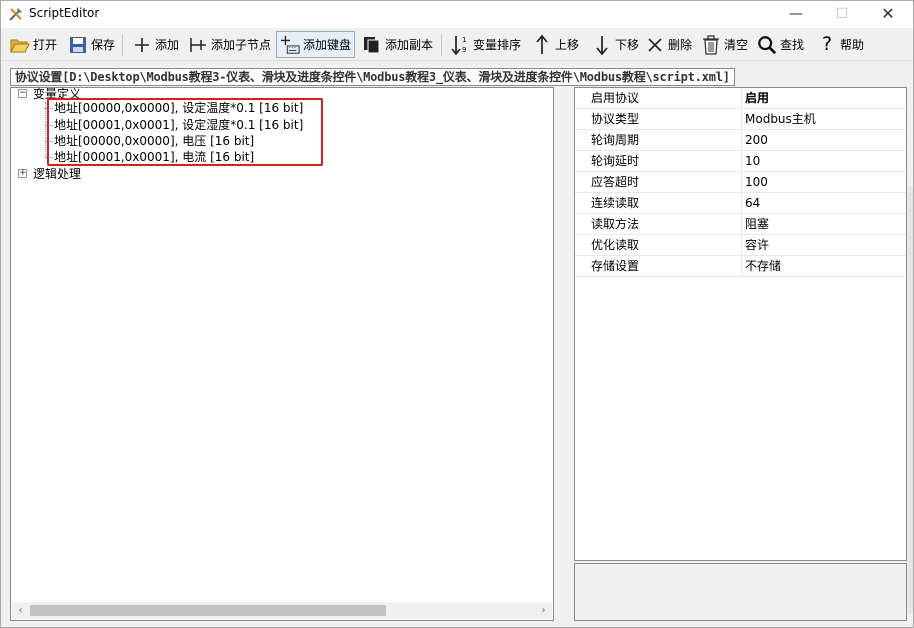  I want to click on add-keyboard-button: 添加键盘, so click(316, 44).